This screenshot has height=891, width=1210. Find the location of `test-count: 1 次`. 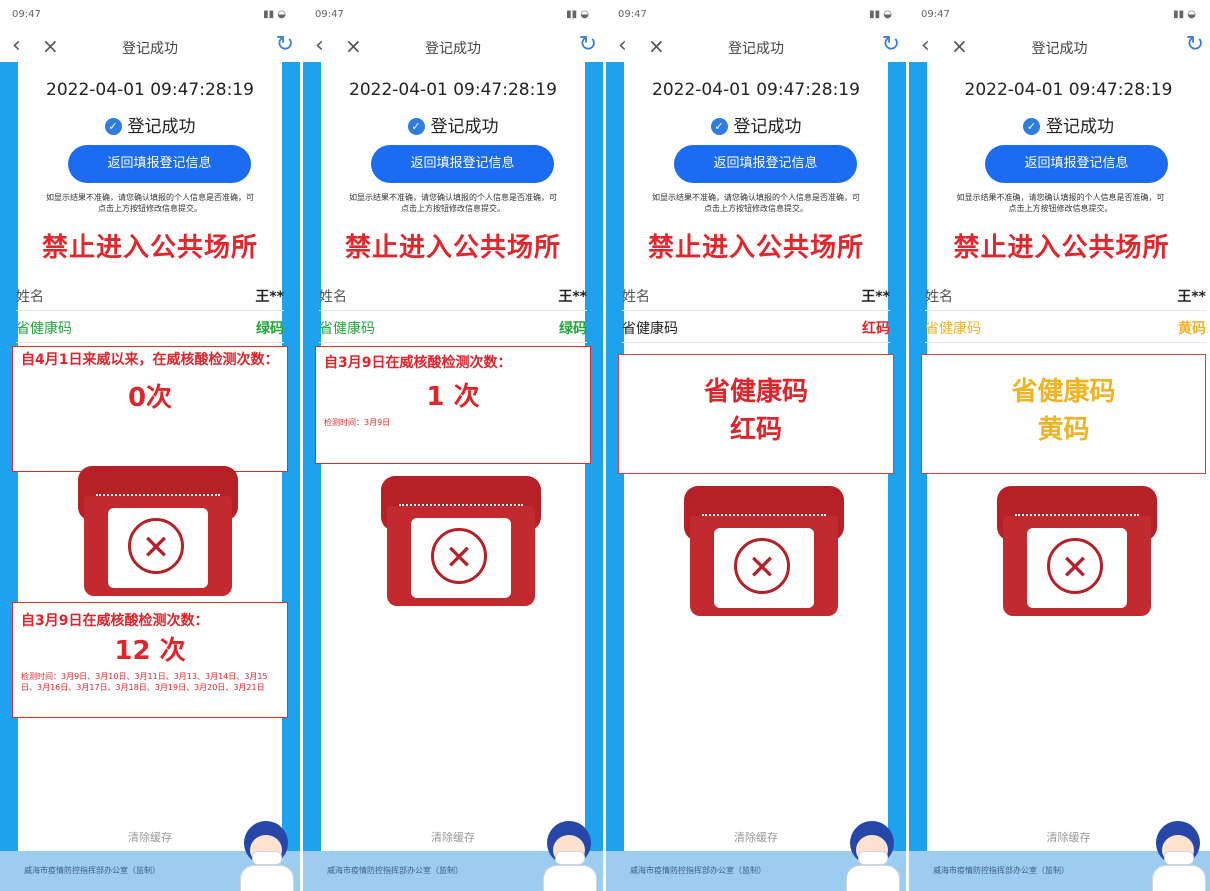

test-count: 1 次 is located at coordinates (453, 397).